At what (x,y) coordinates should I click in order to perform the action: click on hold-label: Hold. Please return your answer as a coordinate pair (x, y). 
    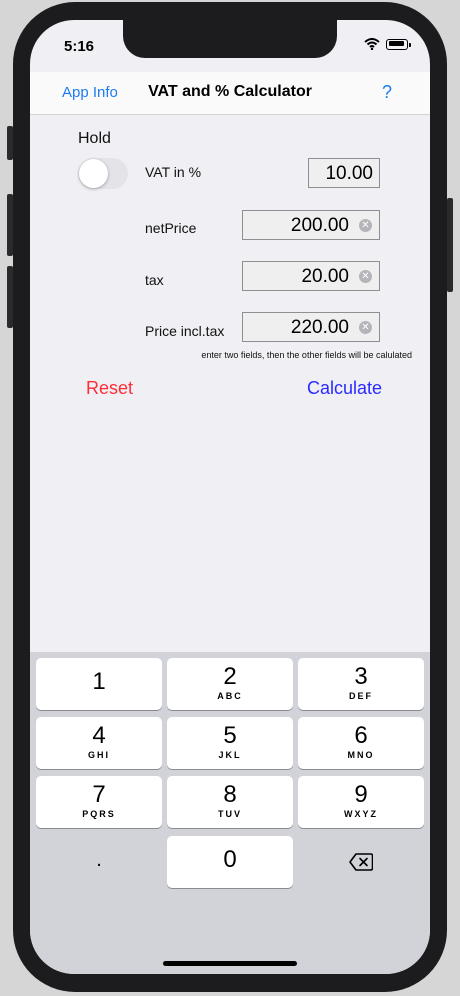
    Looking at the image, I should click on (94, 138).